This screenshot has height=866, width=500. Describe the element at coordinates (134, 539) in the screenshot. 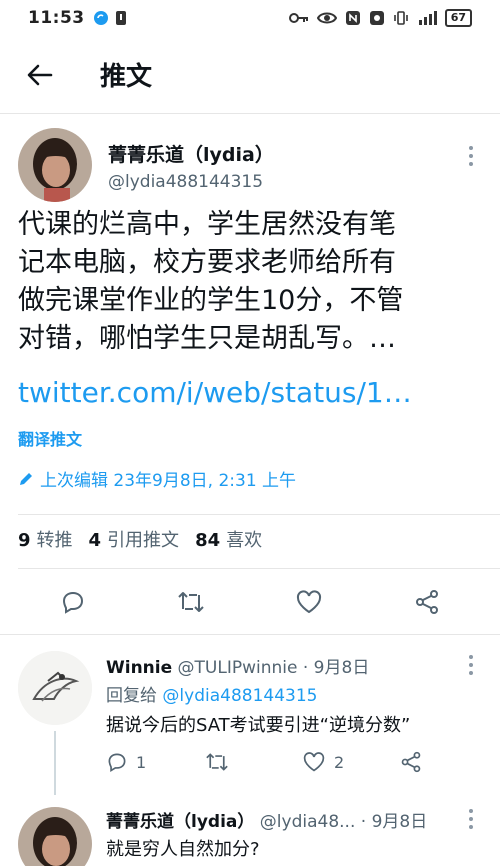

I see `quotes-stat: 4 引用推文` at that location.